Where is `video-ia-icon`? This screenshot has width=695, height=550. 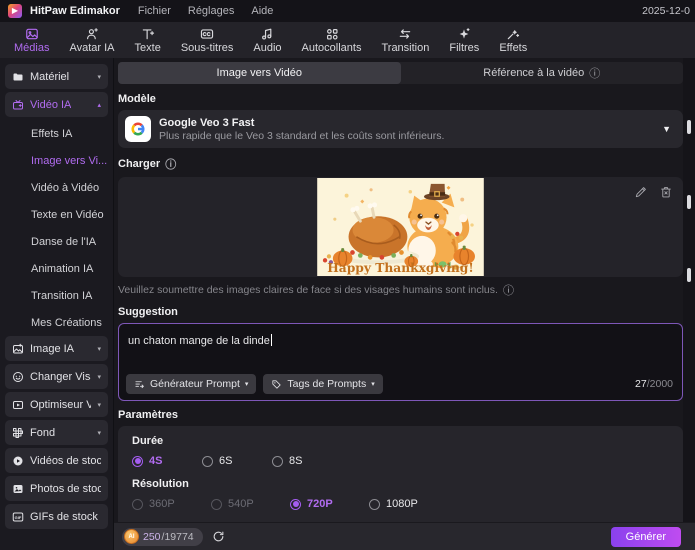 video-ia-icon is located at coordinates (18, 104).